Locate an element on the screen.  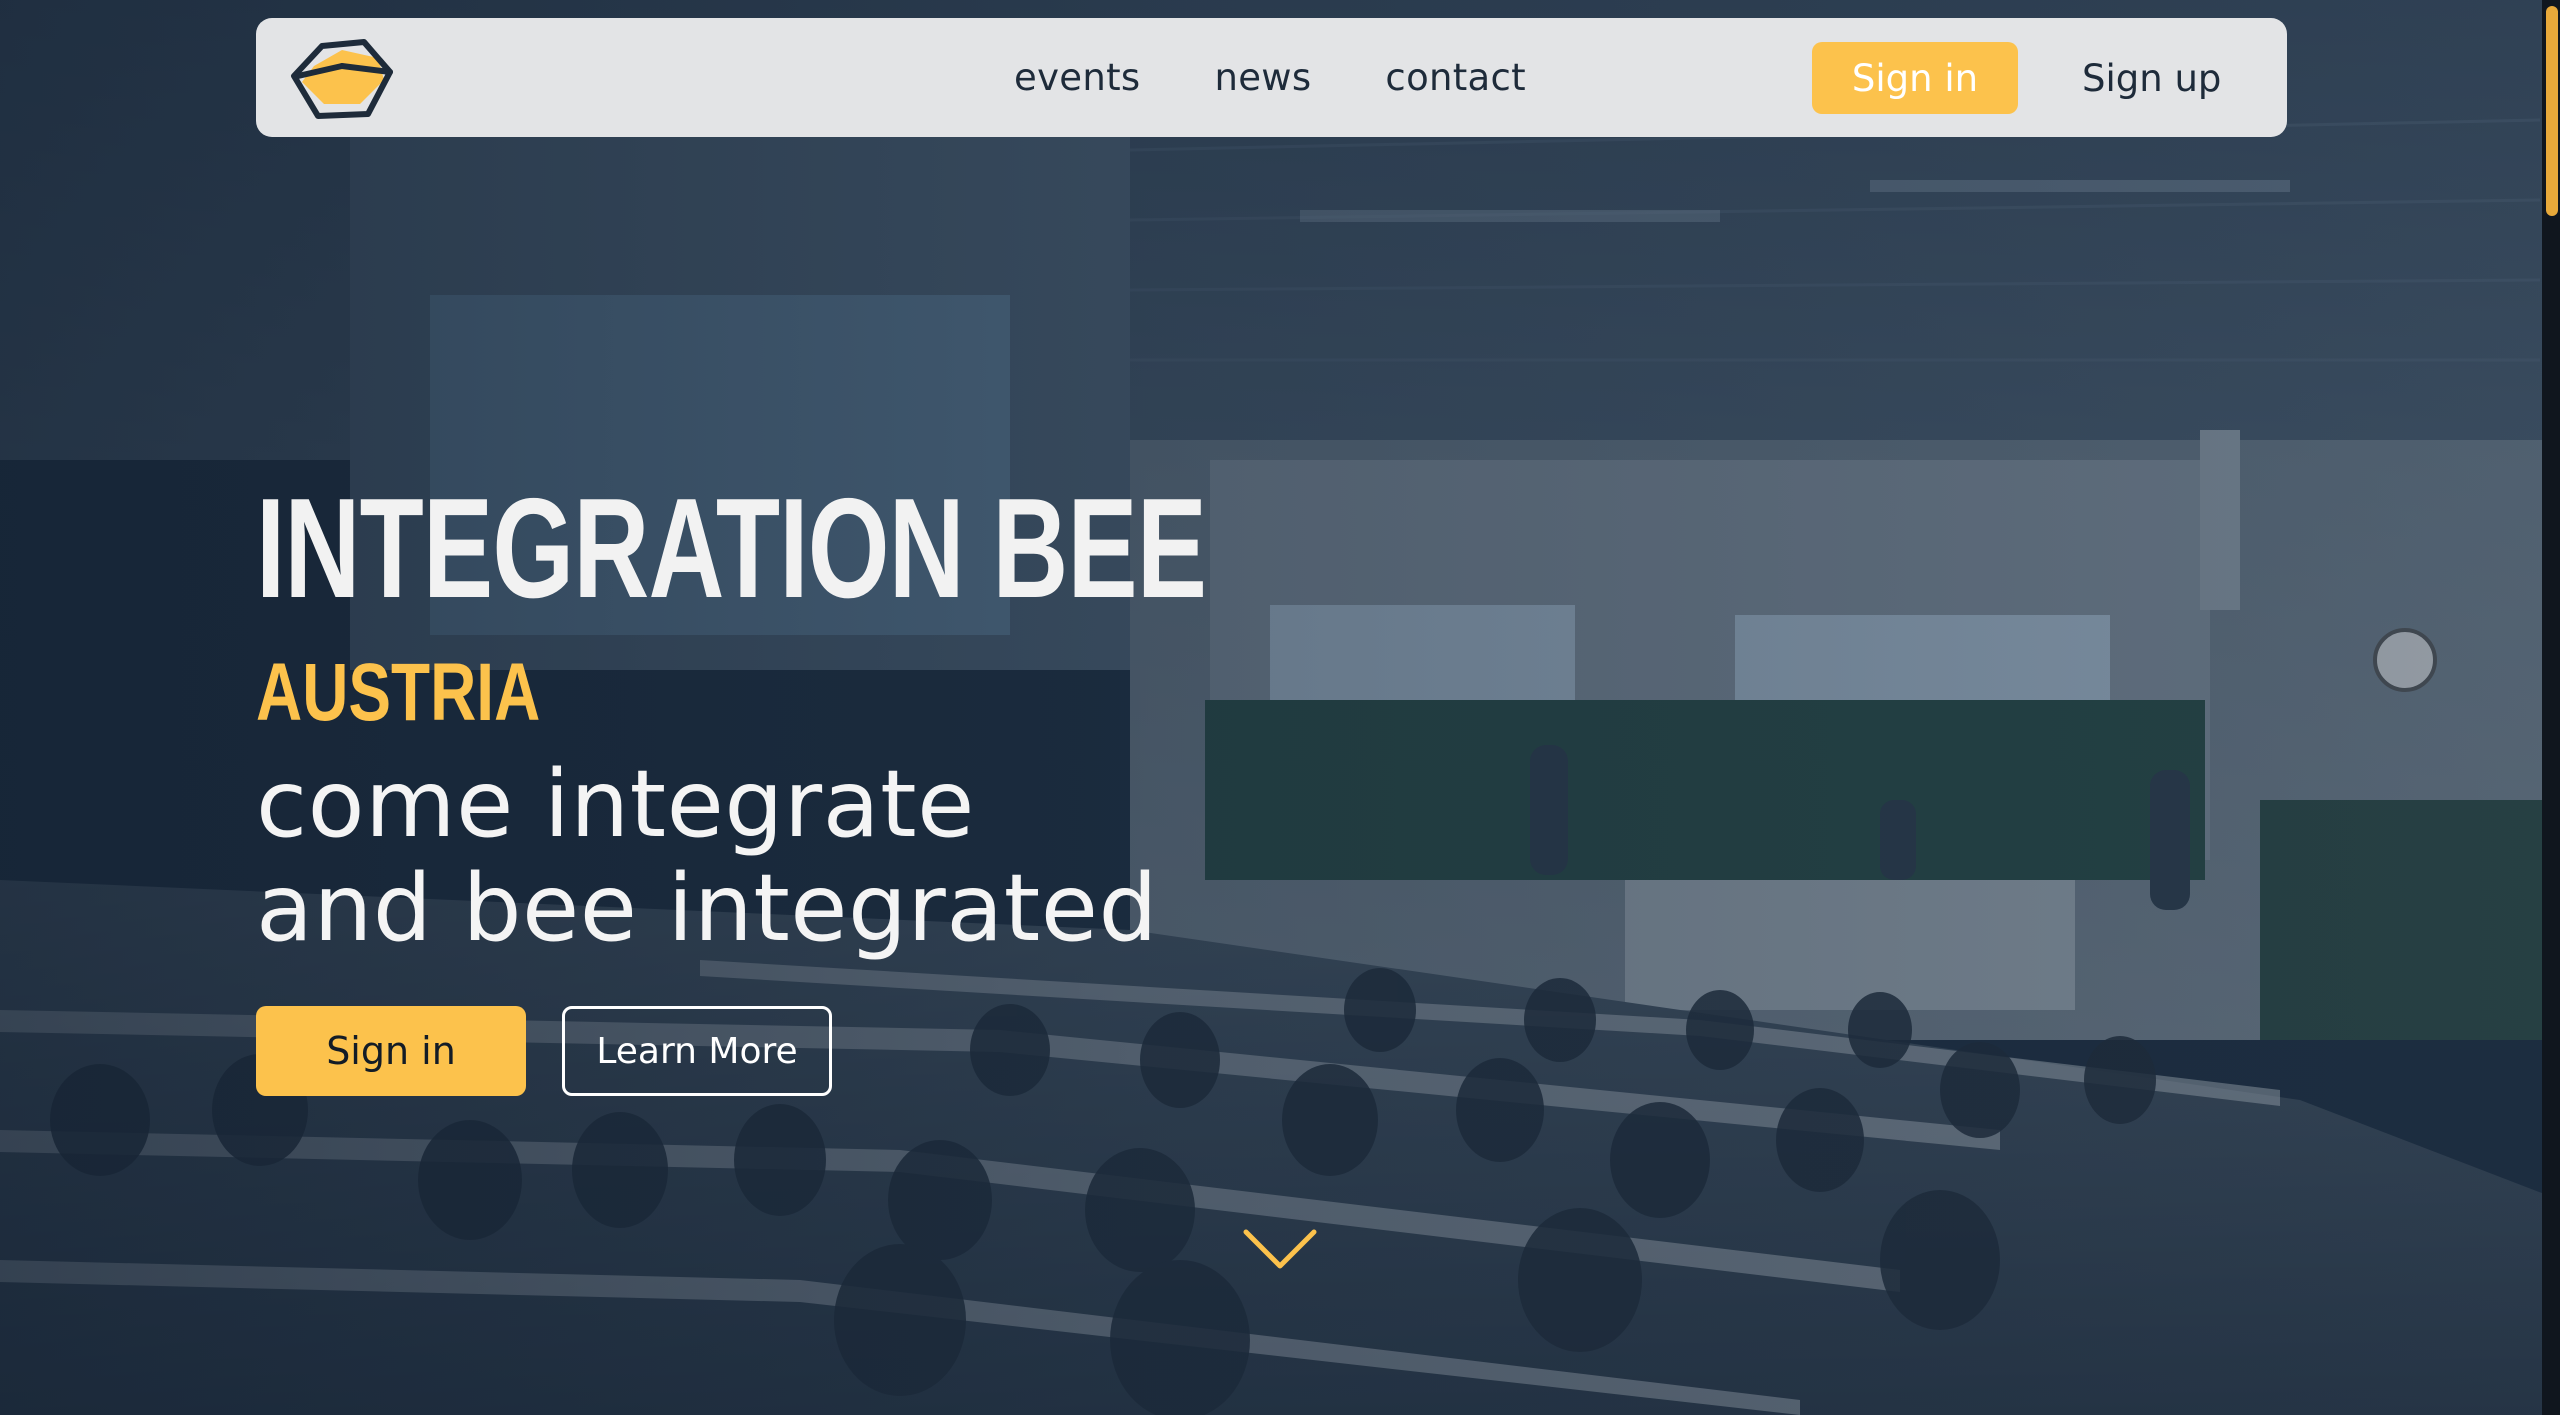
hero-subtitle: AUSTRIA is located at coordinates (398, 692).